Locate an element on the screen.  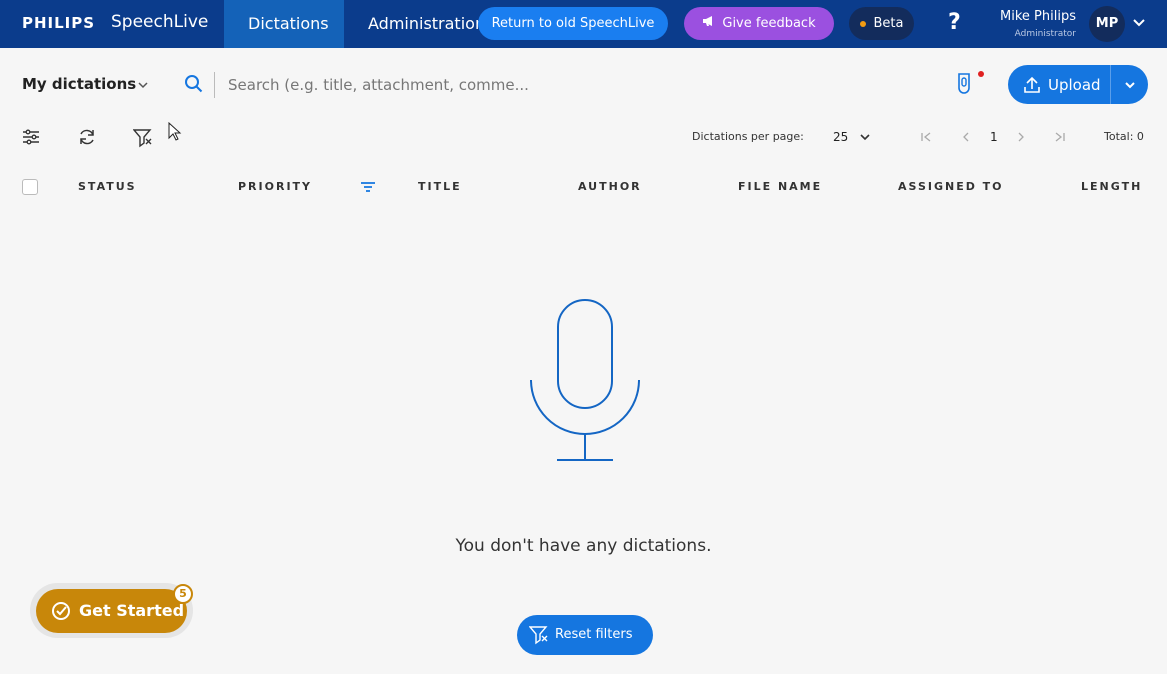
help-button: ? is located at coordinates (954, 22).